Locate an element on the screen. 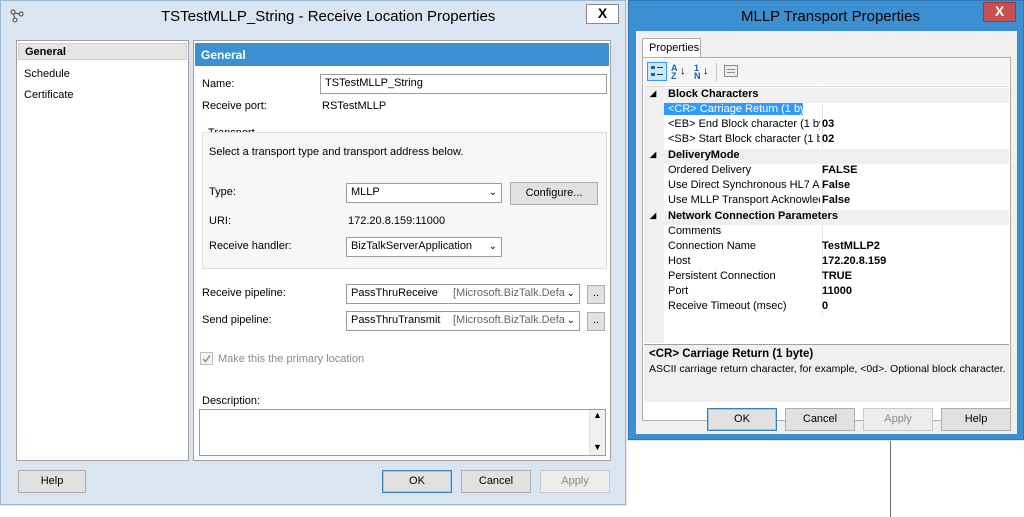  property-value: 02 is located at coordinates (828, 139).